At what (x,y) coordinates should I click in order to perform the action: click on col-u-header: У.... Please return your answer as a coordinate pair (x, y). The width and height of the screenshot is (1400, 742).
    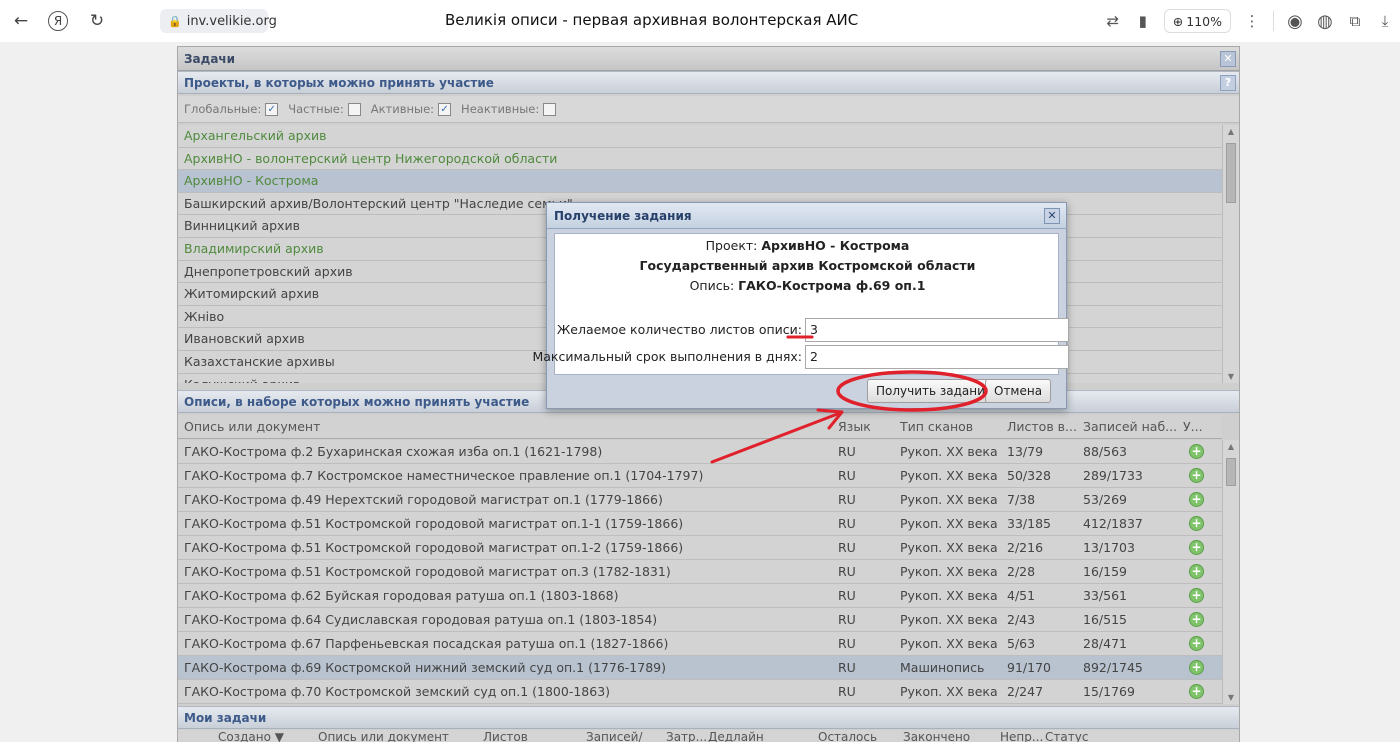
    Looking at the image, I should click on (1193, 426).